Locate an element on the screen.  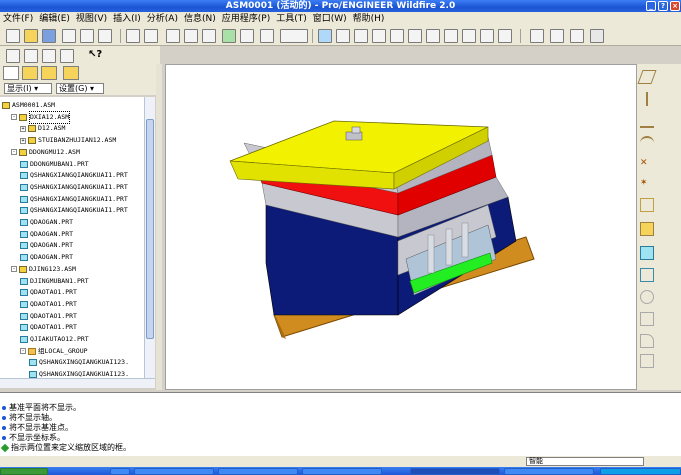
close-button: × is located at coordinates (675, 6).